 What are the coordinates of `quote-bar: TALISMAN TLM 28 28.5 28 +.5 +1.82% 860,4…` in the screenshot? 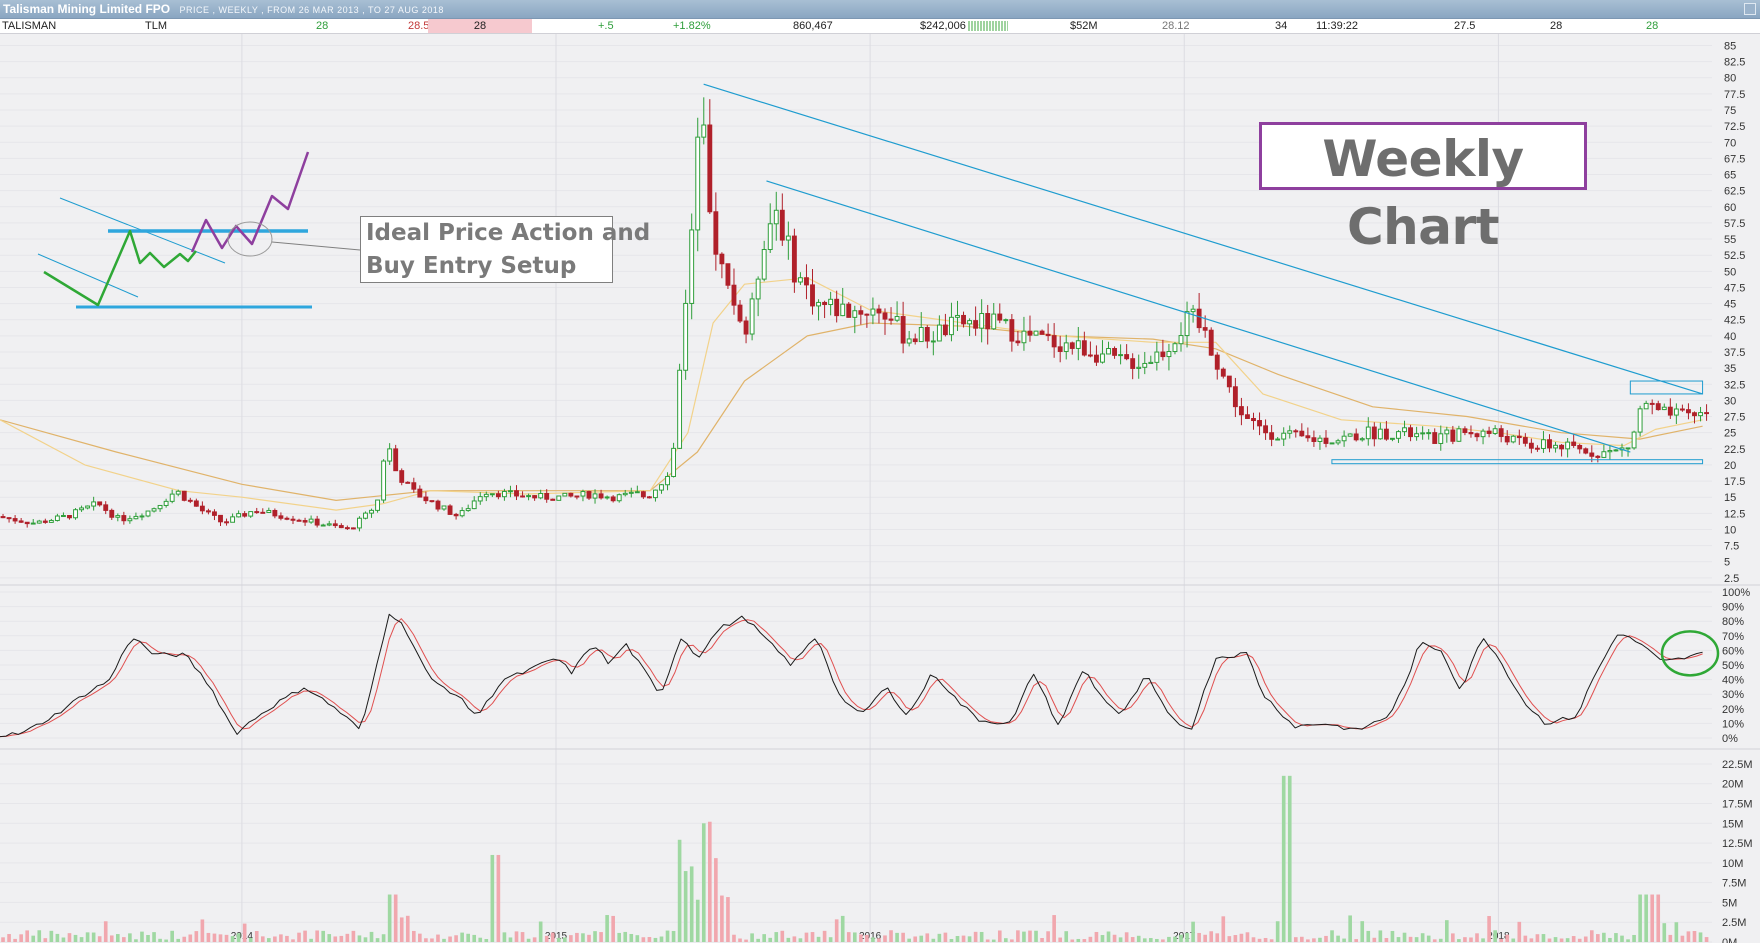 It's located at (880, 26).